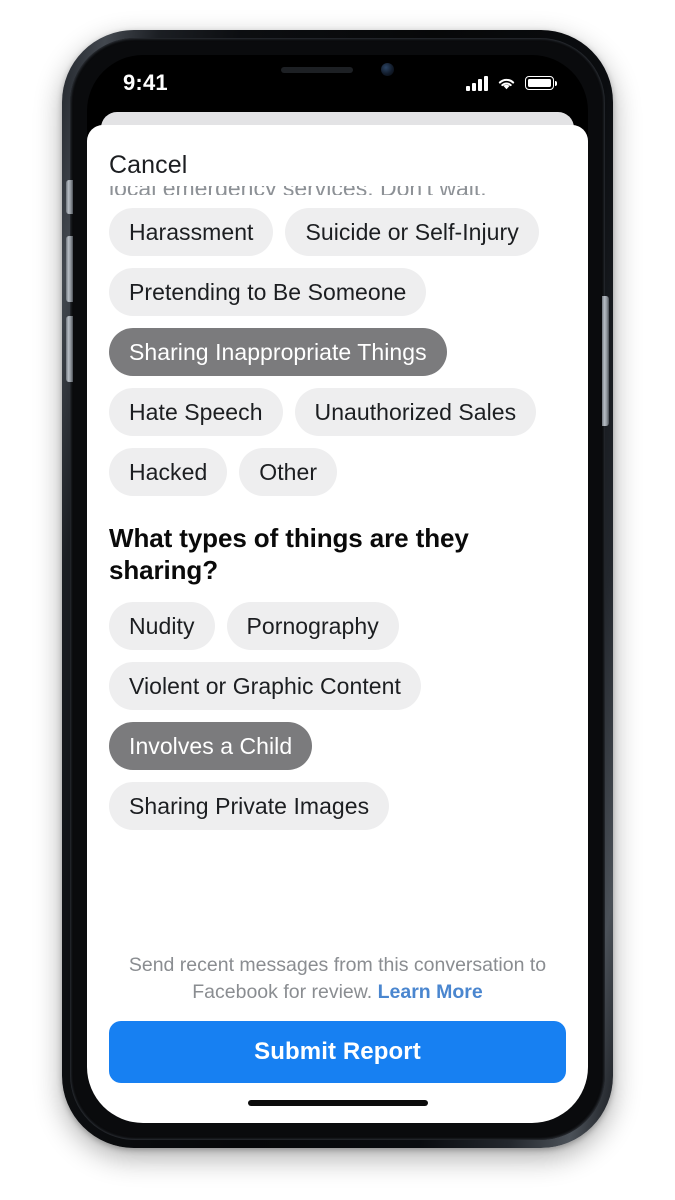 The width and height of the screenshot is (675, 1200). I want to click on submit-report-button: Submit Report, so click(337, 1052).